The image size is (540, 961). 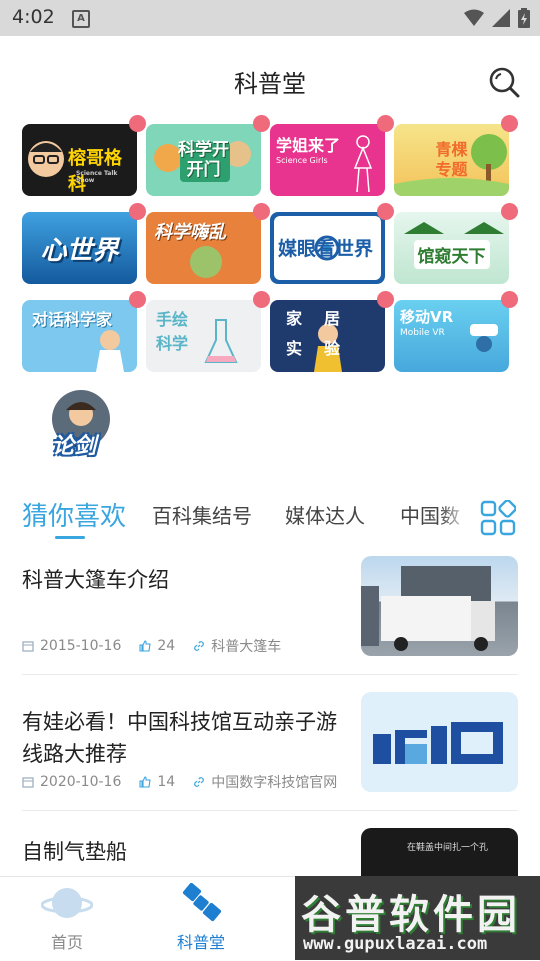 I want to click on satellite-icon, so click(x=202, y=902).